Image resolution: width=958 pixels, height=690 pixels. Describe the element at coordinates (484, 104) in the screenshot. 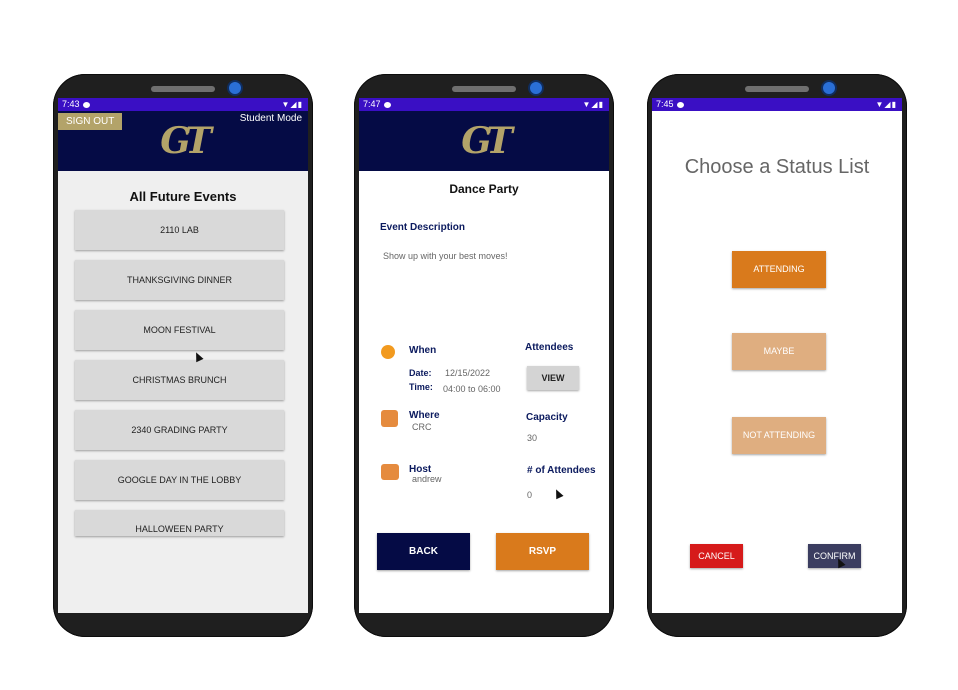

I see `status-bar: 7:47 ▼◢▮` at that location.